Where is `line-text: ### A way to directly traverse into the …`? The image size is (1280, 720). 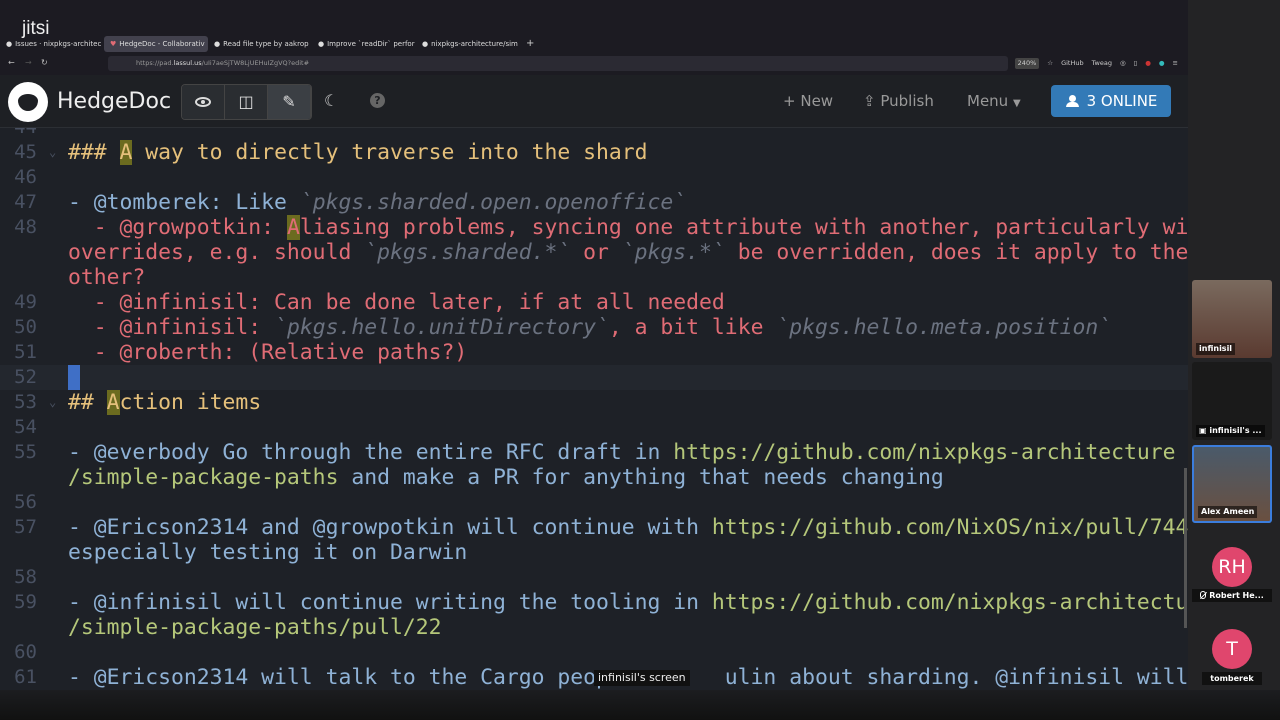 line-text: ### A way to directly traverse into the … is located at coordinates (358, 152).